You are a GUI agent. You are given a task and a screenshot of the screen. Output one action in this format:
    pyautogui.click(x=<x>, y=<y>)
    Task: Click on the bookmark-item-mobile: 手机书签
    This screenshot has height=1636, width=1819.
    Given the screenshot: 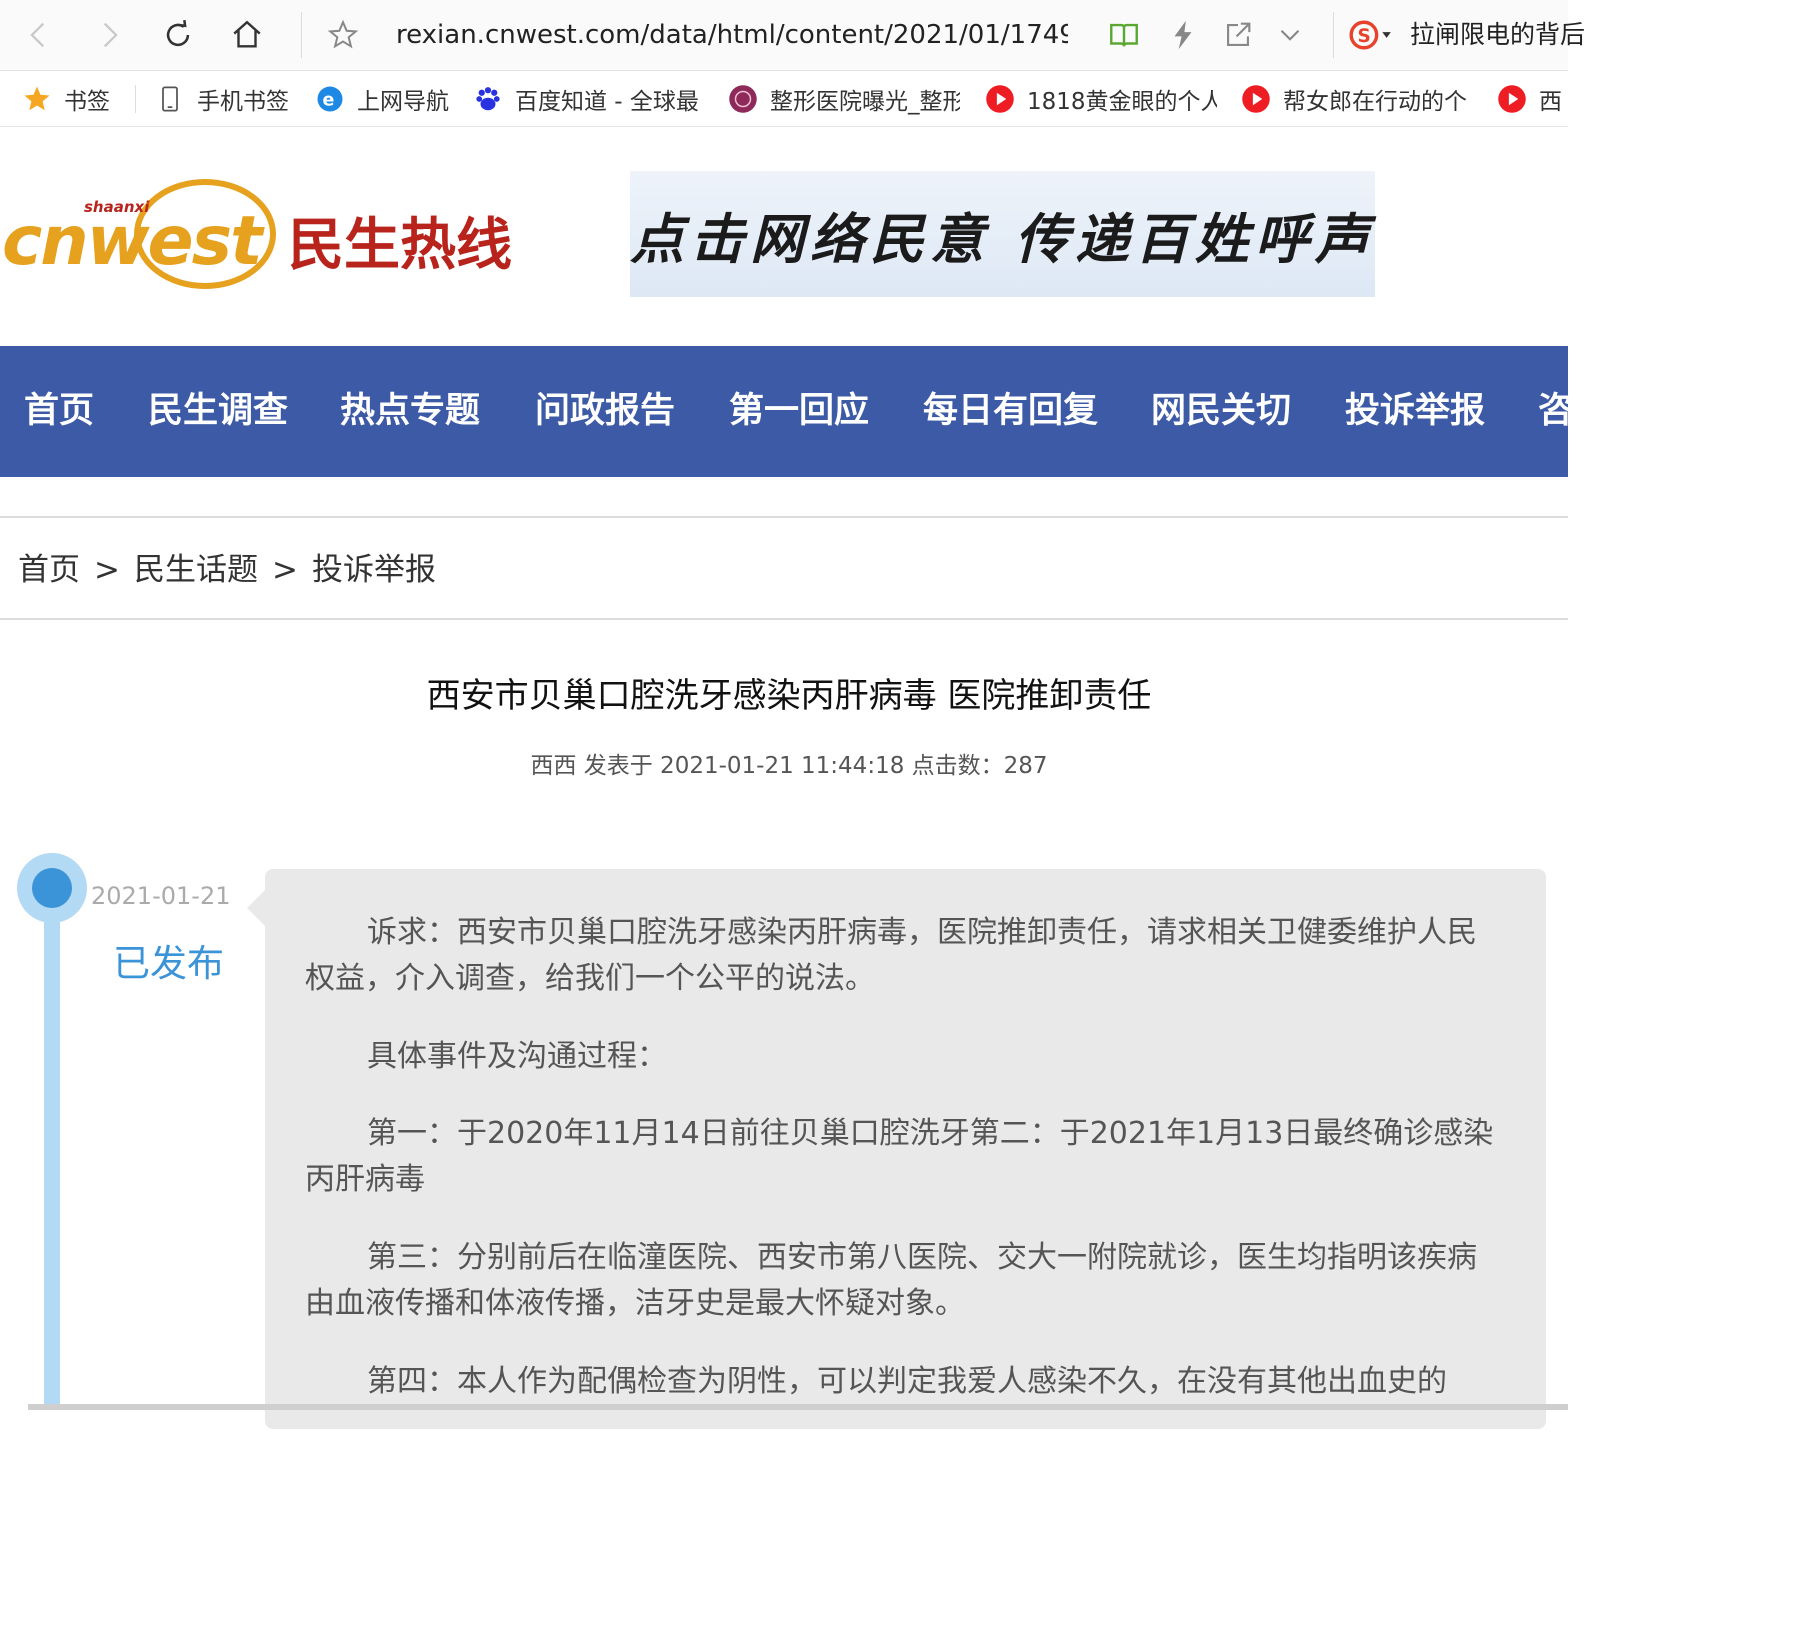 What is the action you would take?
    pyautogui.click(x=230, y=98)
    